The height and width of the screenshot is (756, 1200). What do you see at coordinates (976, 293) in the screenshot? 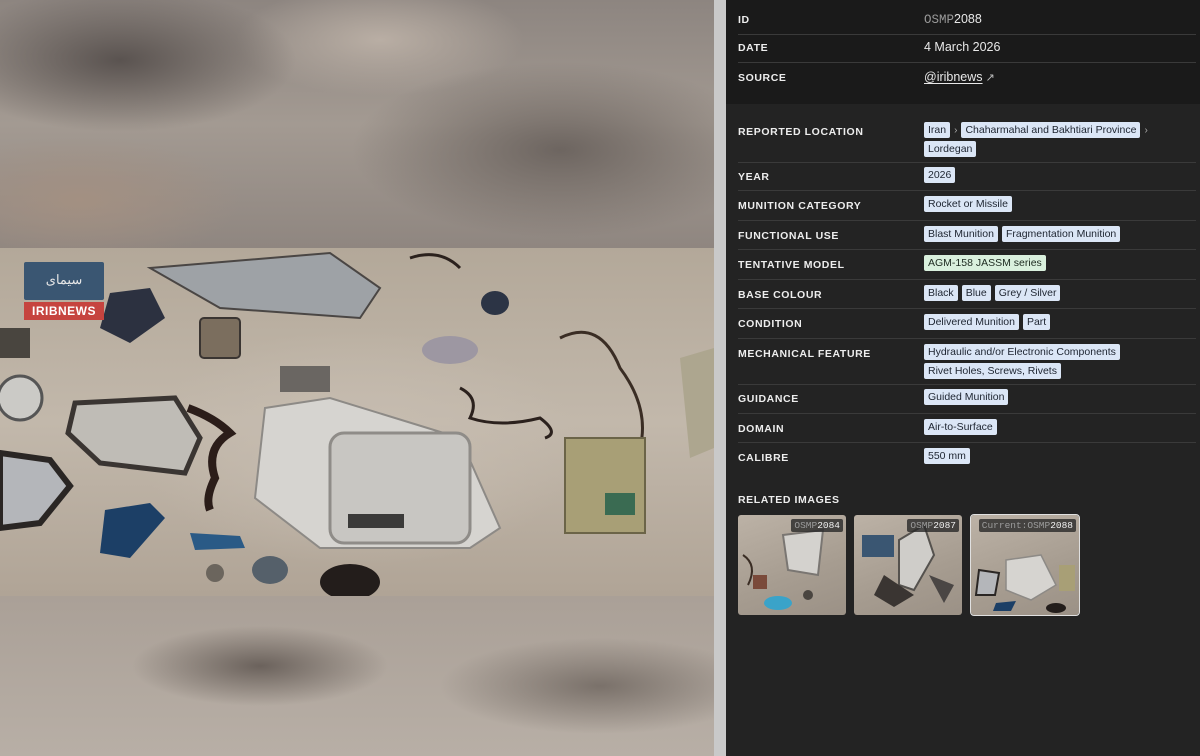
I see `colour-tag-blue: Blue` at bounding box center [976, 293].